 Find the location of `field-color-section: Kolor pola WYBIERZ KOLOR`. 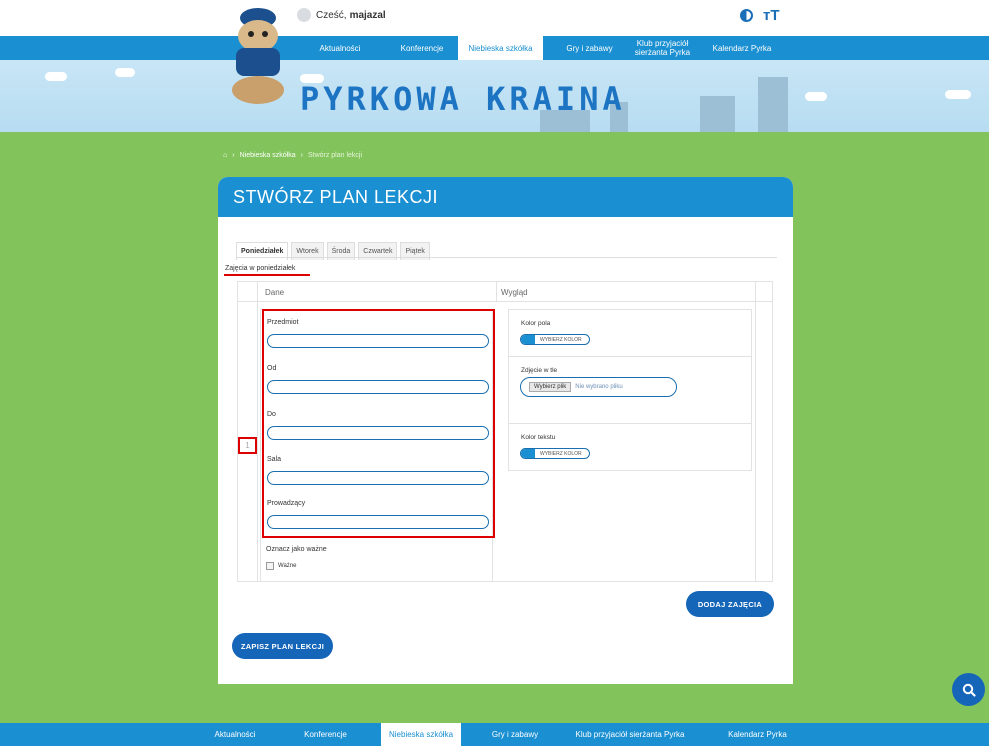

field-color-section: Kolor pola WYBIERZ KOLOR is located at coordinates (630, 333).